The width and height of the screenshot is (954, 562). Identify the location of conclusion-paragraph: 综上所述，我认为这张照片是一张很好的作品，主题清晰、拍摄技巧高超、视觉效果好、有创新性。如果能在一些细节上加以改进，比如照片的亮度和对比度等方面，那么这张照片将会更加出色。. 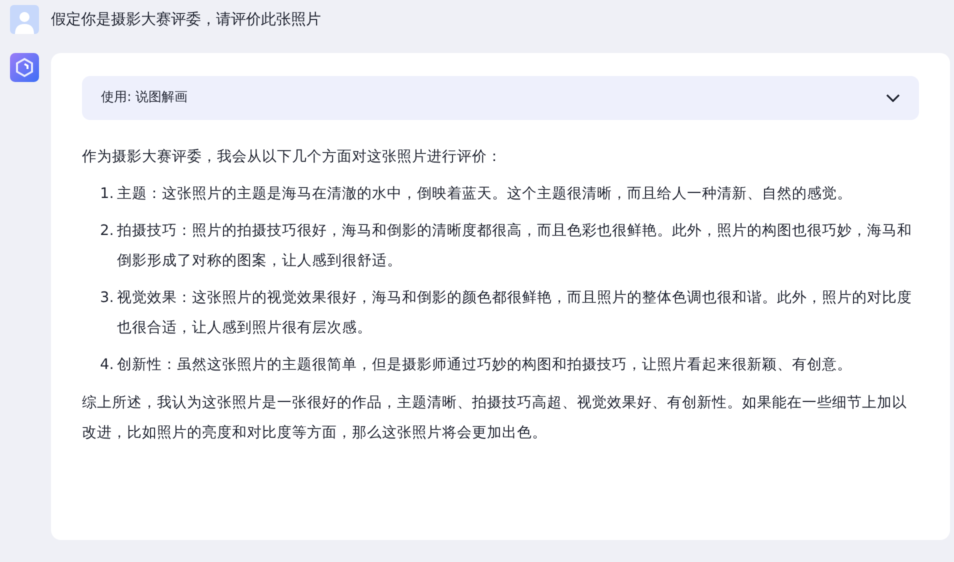
(495, 418).